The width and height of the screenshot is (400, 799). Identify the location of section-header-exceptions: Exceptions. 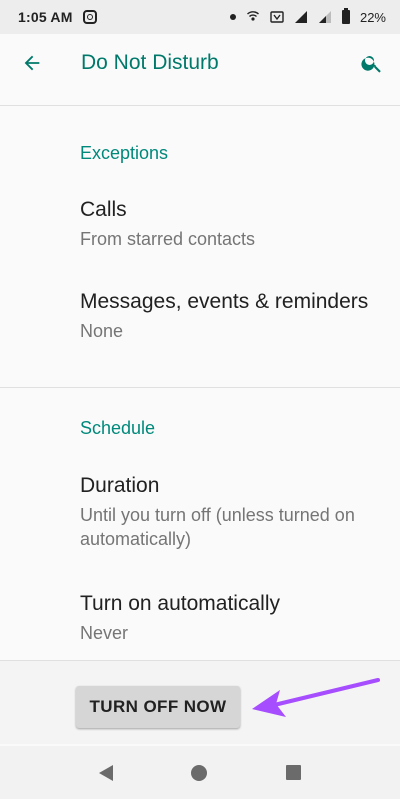
(124, 153).